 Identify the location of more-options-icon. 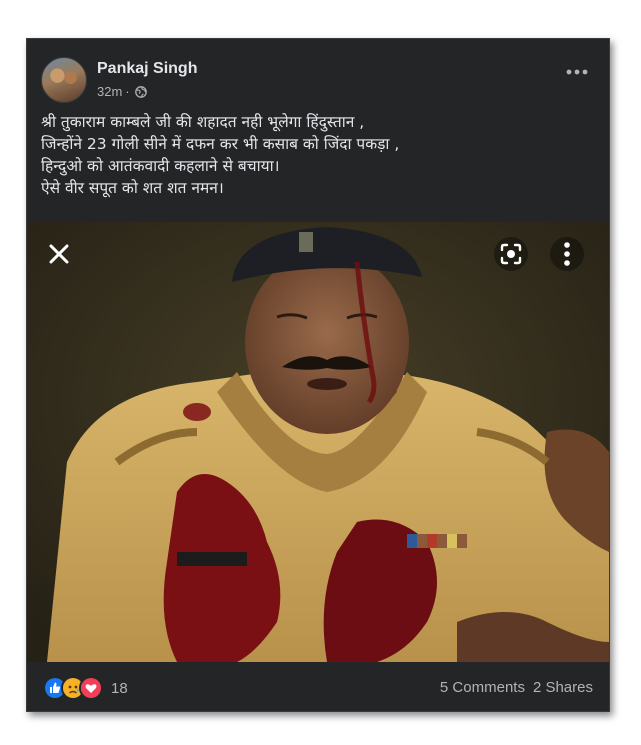
(577, 72).